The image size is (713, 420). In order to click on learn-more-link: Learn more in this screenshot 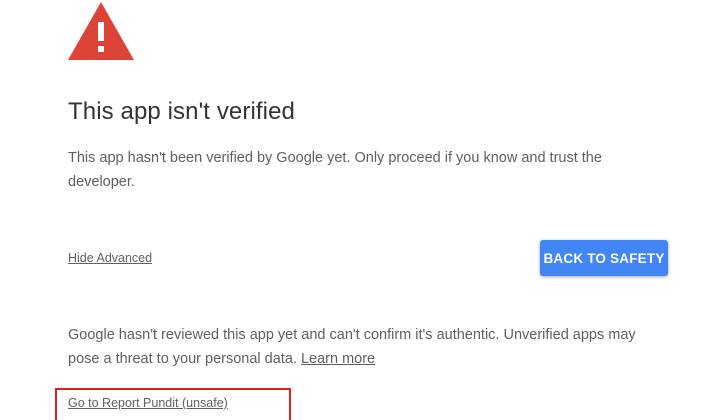, I will do `click(338, 359)`.